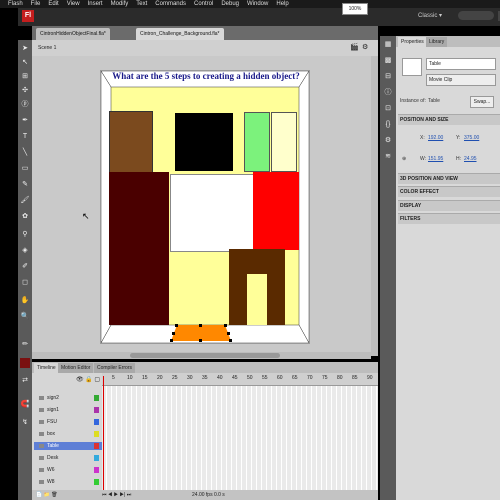  What do you see at coordinates (116, 495) in the screenshot?
I see `playback-controls-icon: ⏮ ◀ ▶ ▶| ⏭` at bounding box center [116, 495].